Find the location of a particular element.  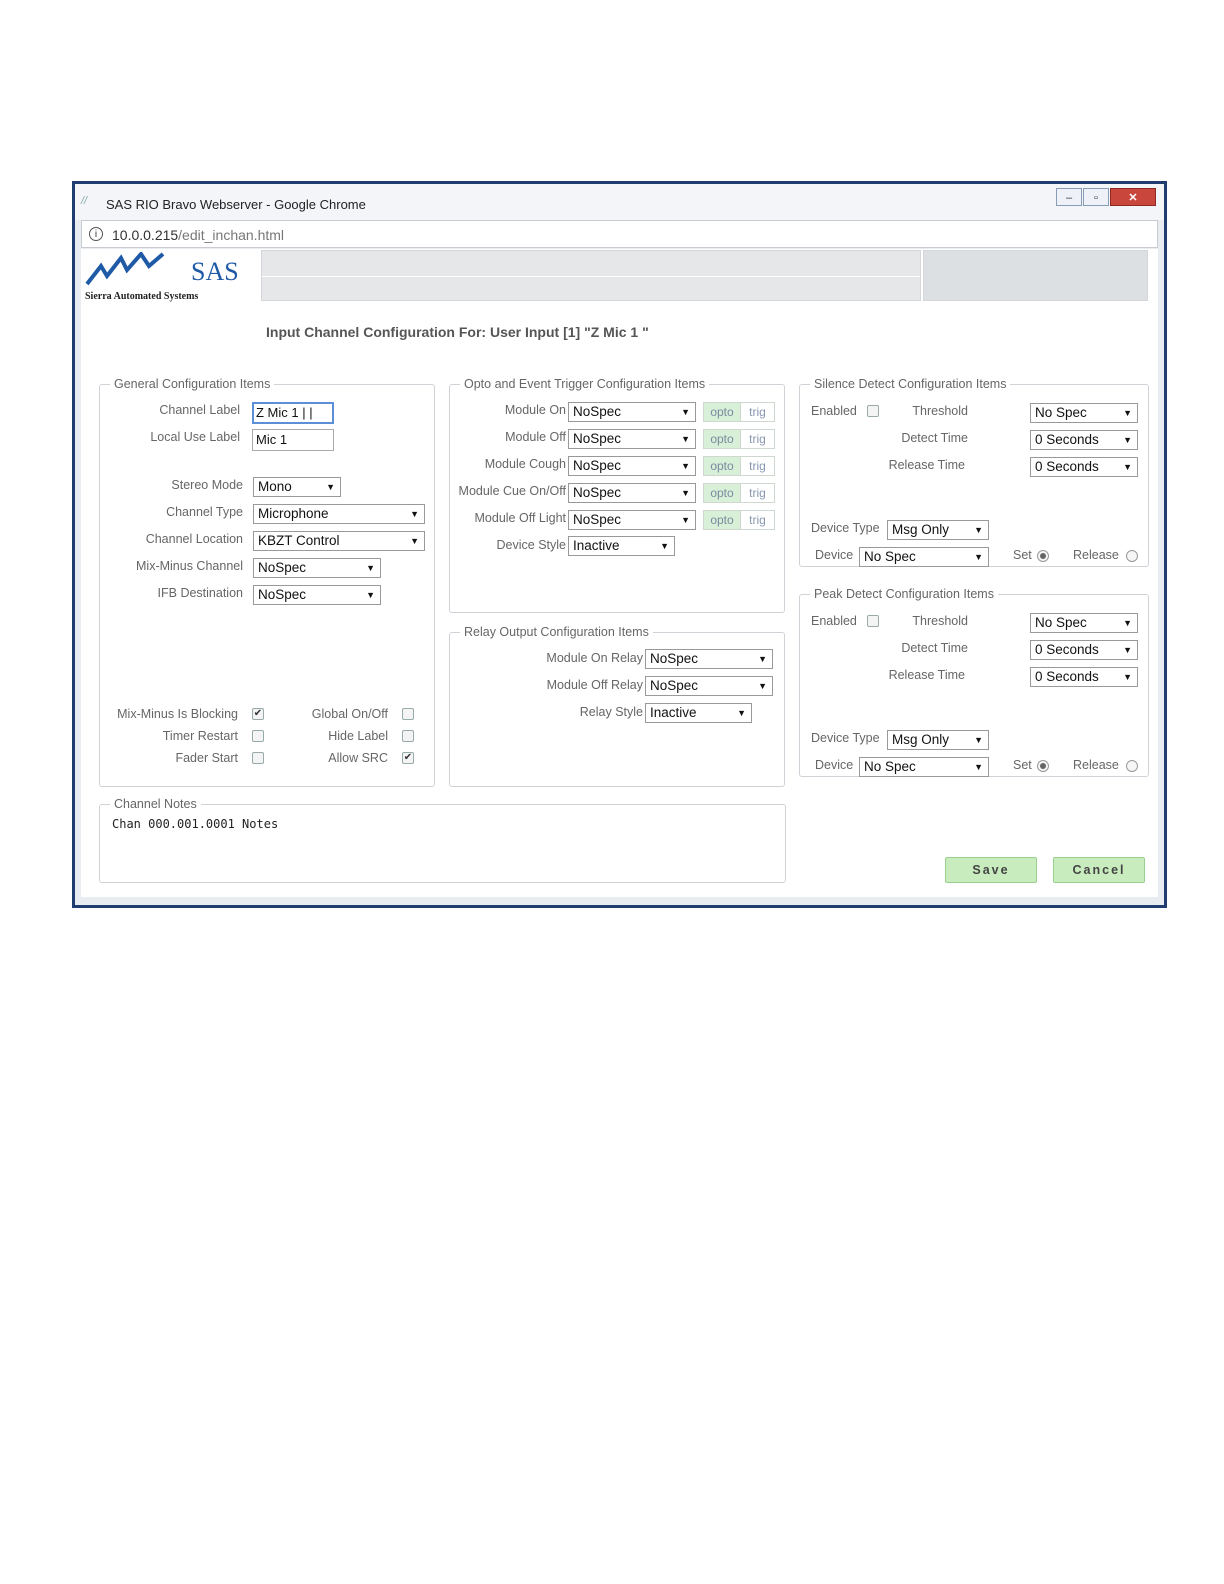

module-on-relay-select: NoSpec ▼ is located at coordinates (709, 659).